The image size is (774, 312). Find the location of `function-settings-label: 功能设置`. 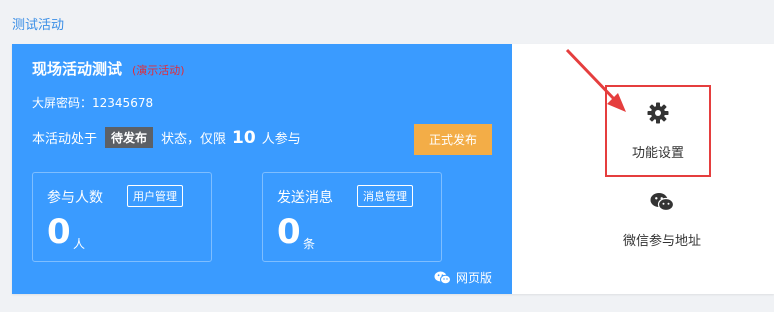

function-settings-label: 功能设置 is located at coordinates (657, 153).